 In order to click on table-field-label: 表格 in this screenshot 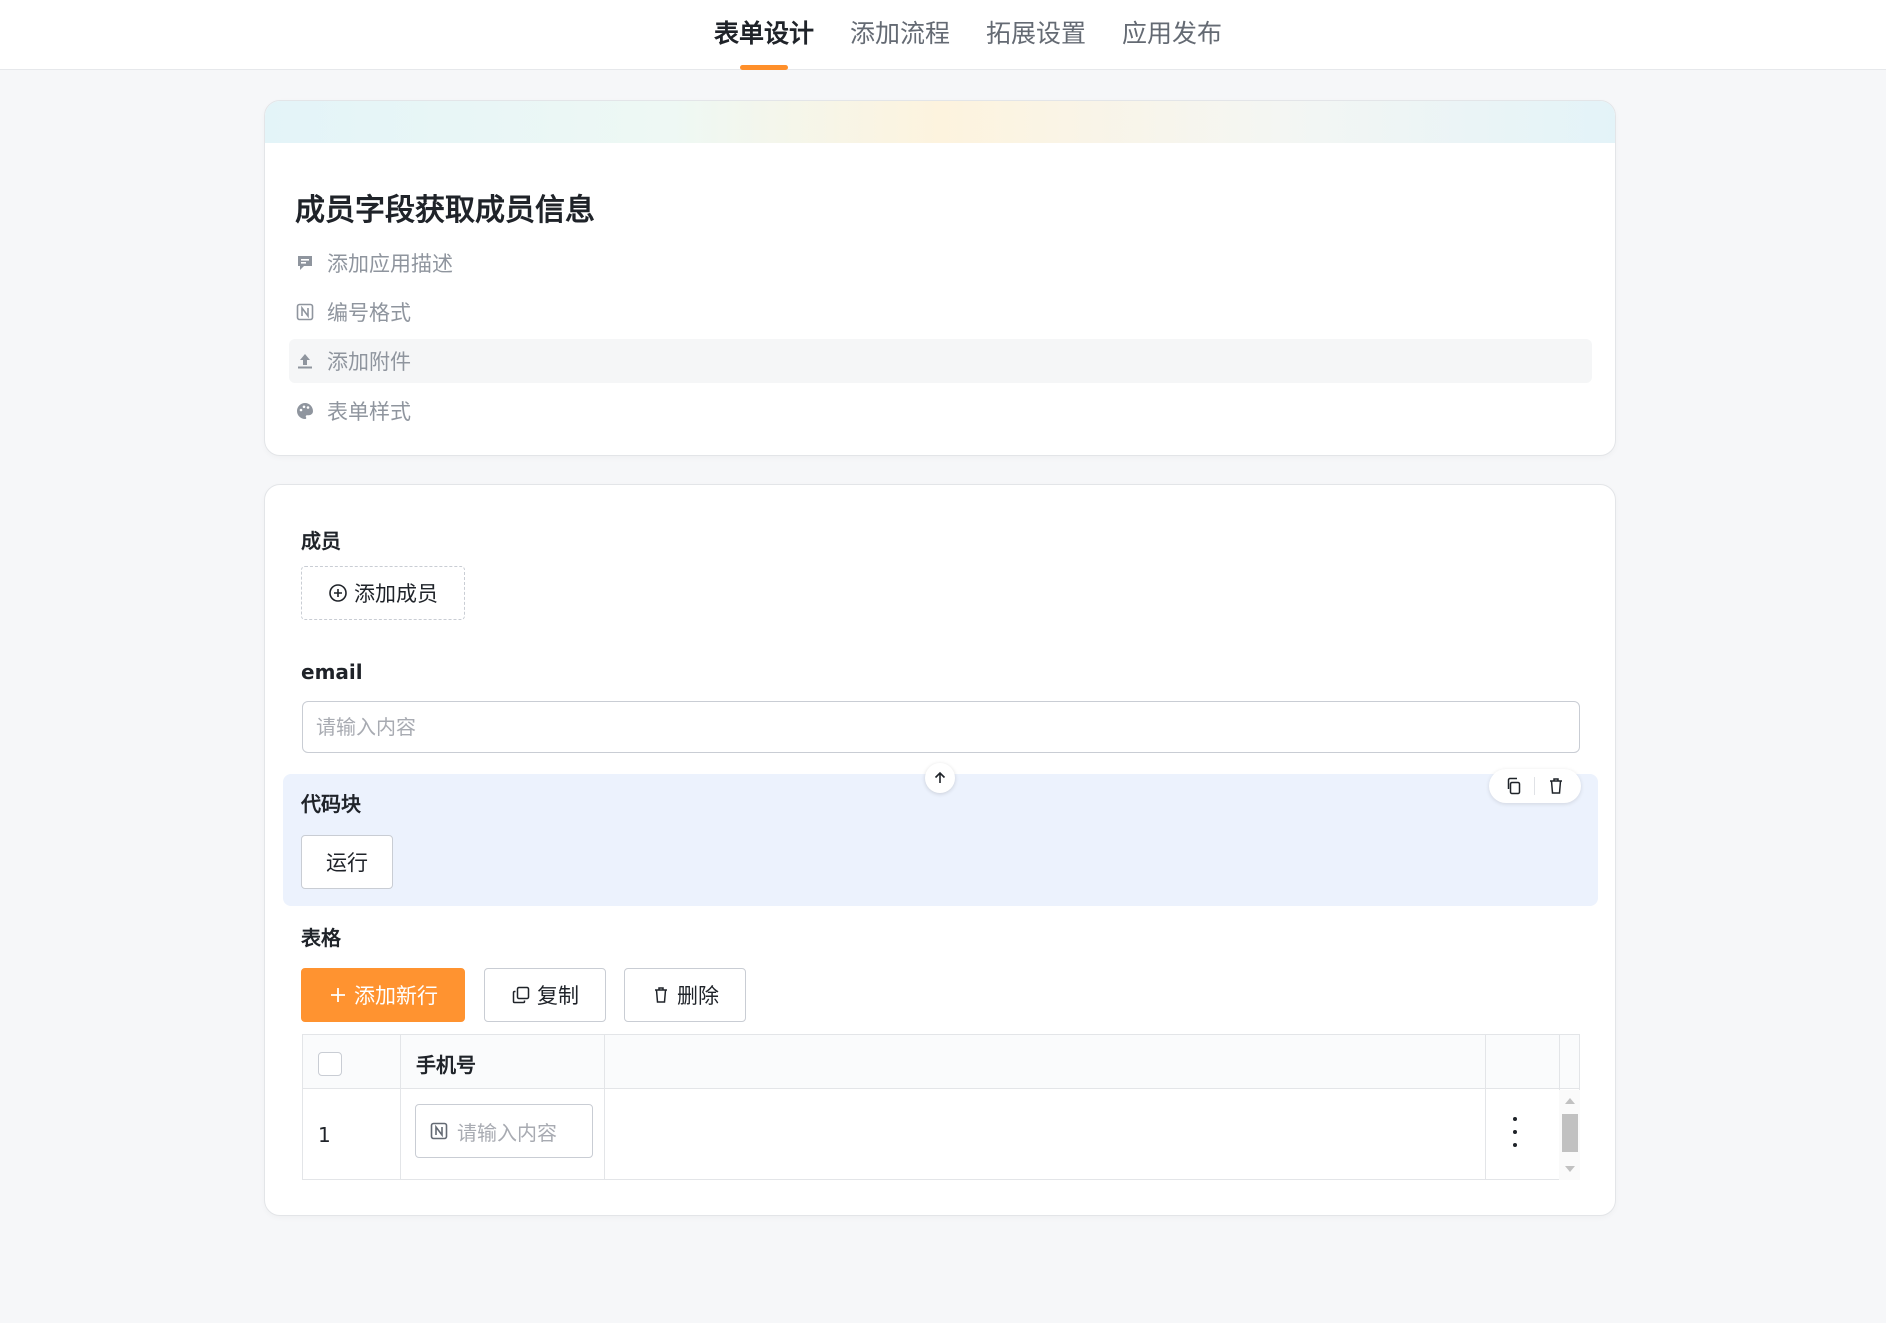, I will do `click(321, 938)`.